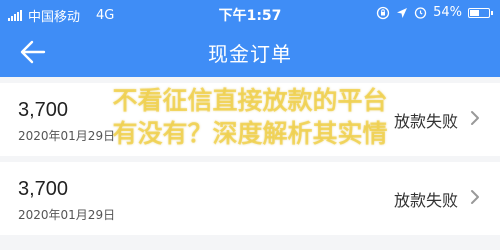 The width and height of the screenshot is (500, 250). What do you see at coordinates (480, 12) in the screenshot?
I see `battery-icon` at bounding box center [480, 12].